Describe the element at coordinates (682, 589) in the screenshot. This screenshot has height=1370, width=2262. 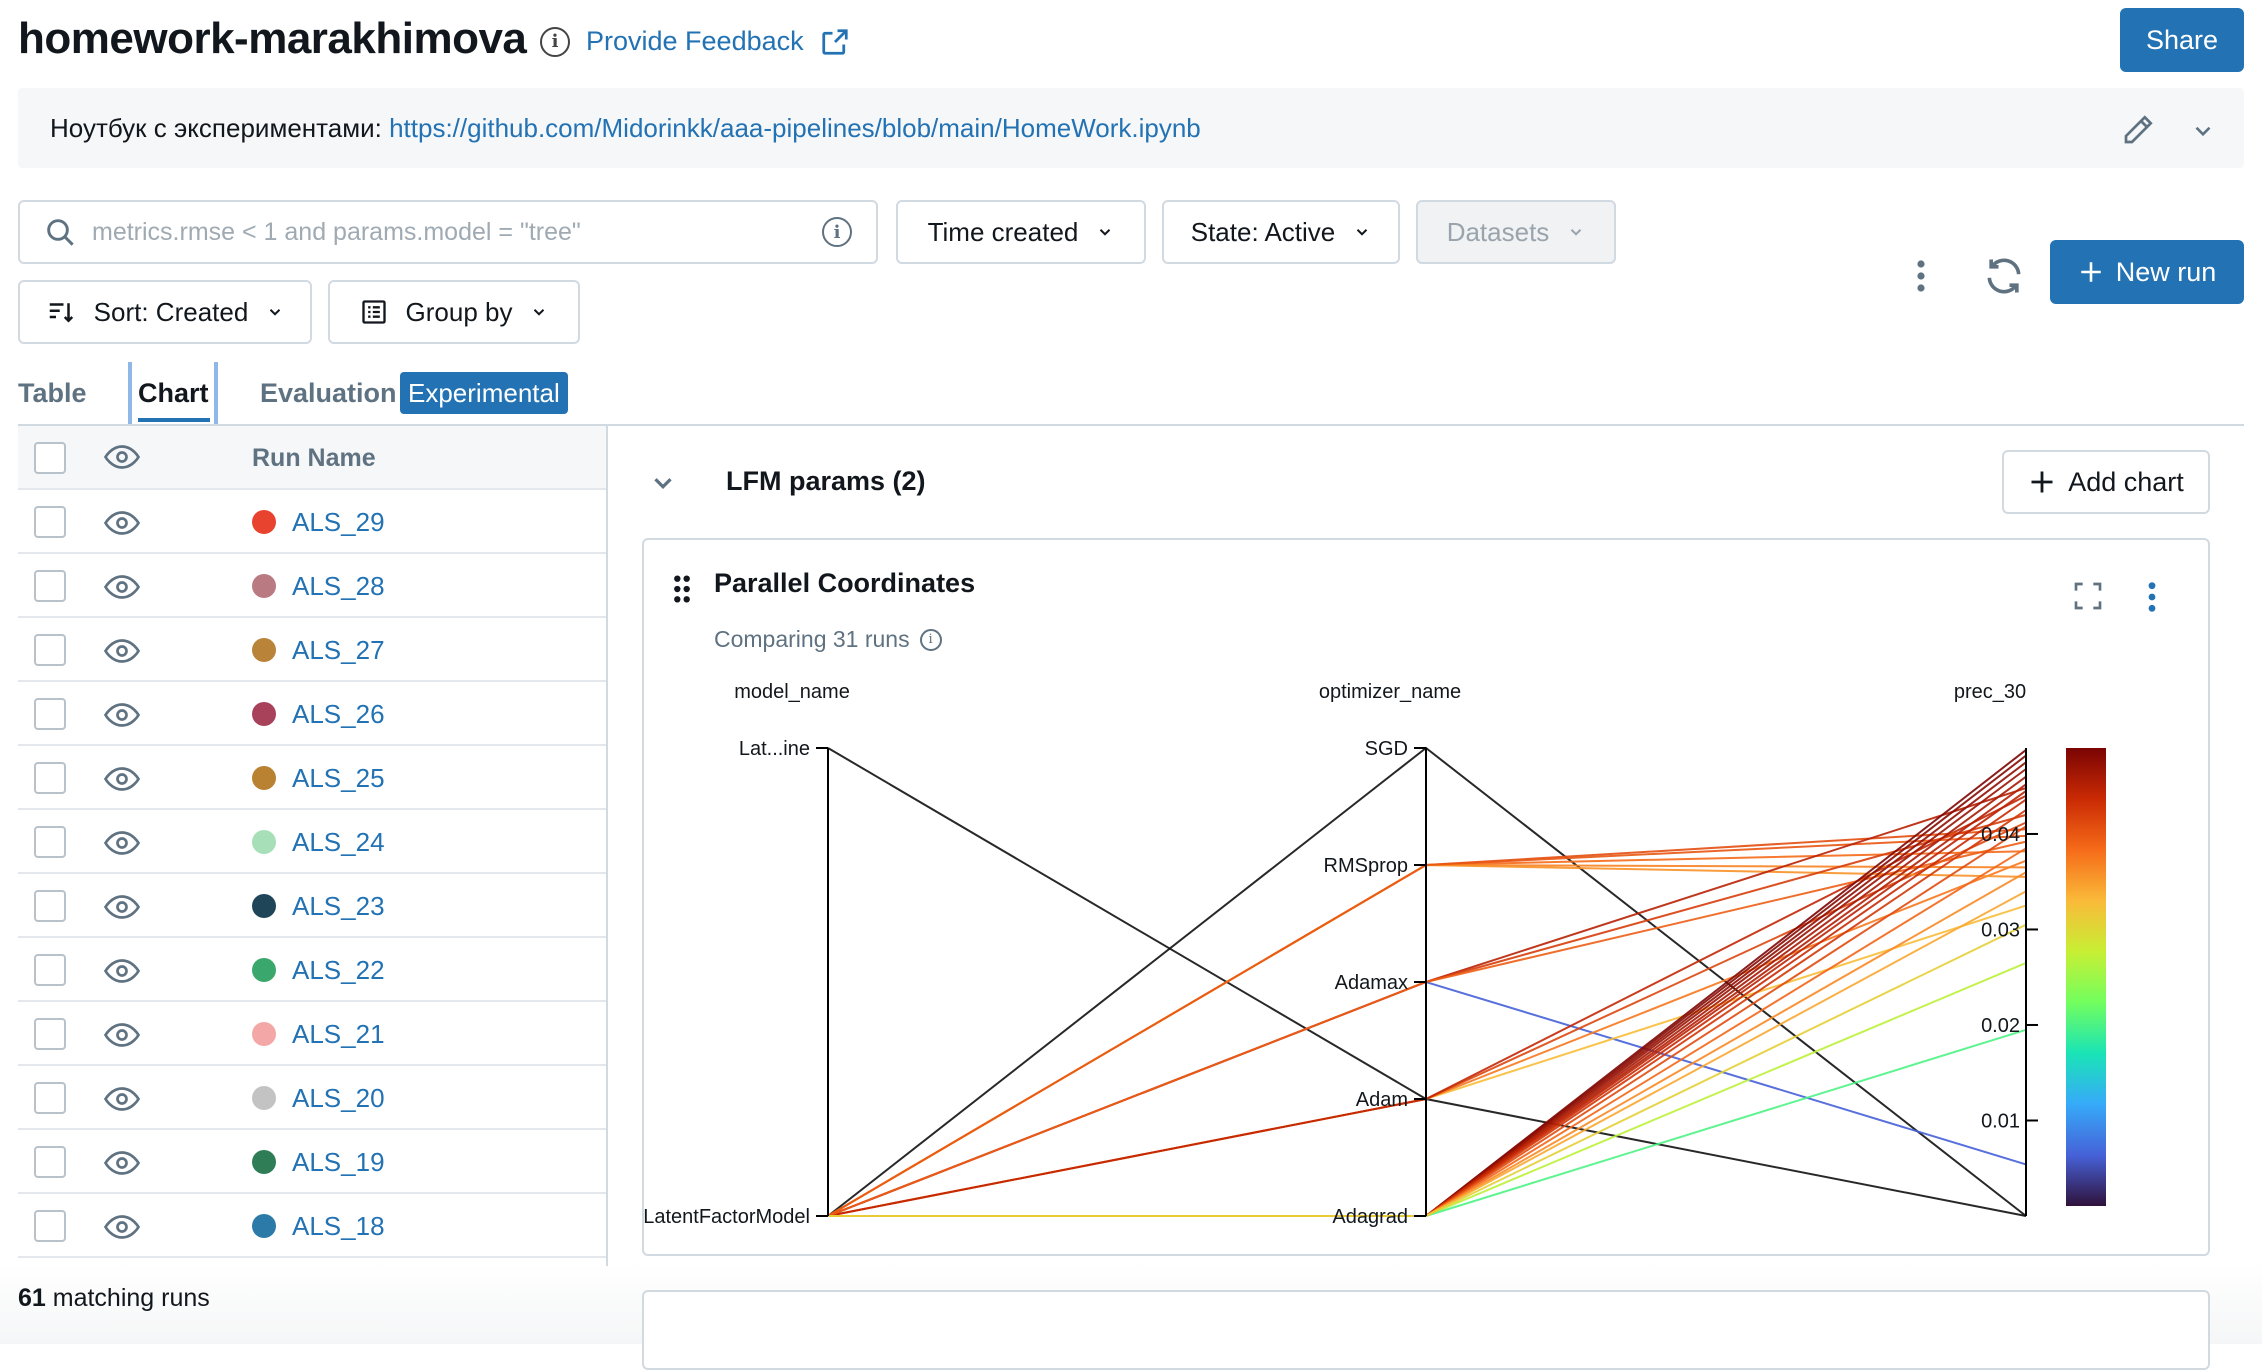
I see `drag-handle-icon` at that location.